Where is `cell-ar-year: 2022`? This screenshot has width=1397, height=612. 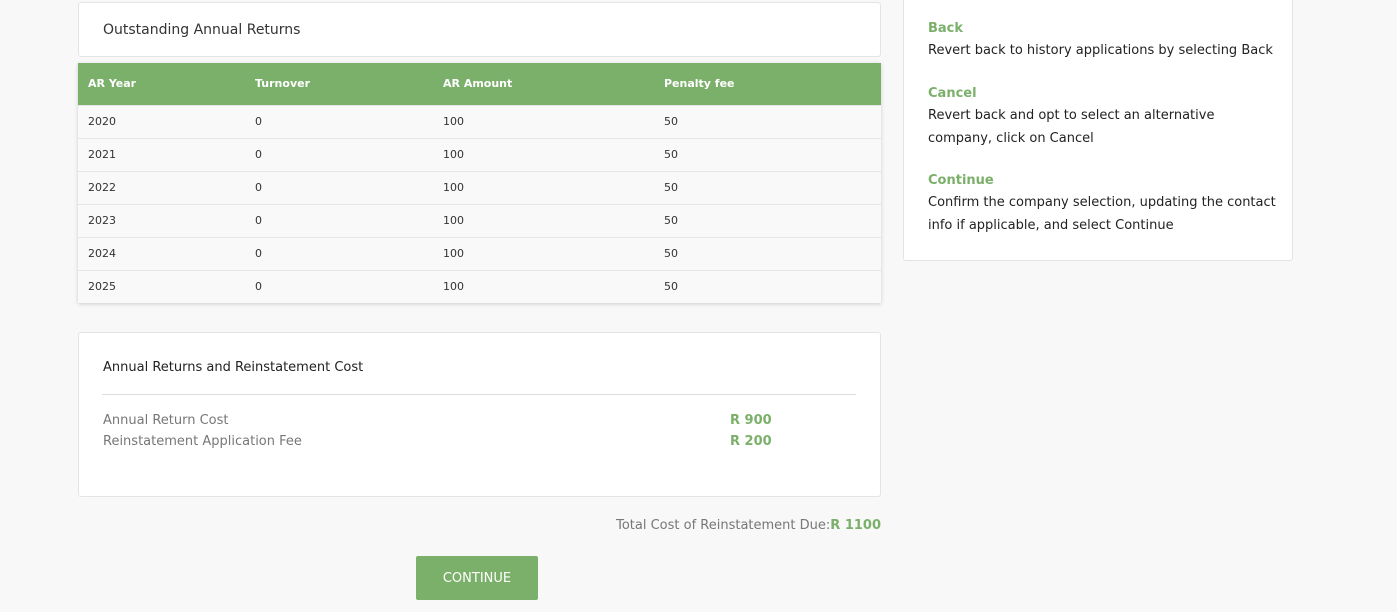 cell-ar-year: 2022 is located at coordinates (102, 187).